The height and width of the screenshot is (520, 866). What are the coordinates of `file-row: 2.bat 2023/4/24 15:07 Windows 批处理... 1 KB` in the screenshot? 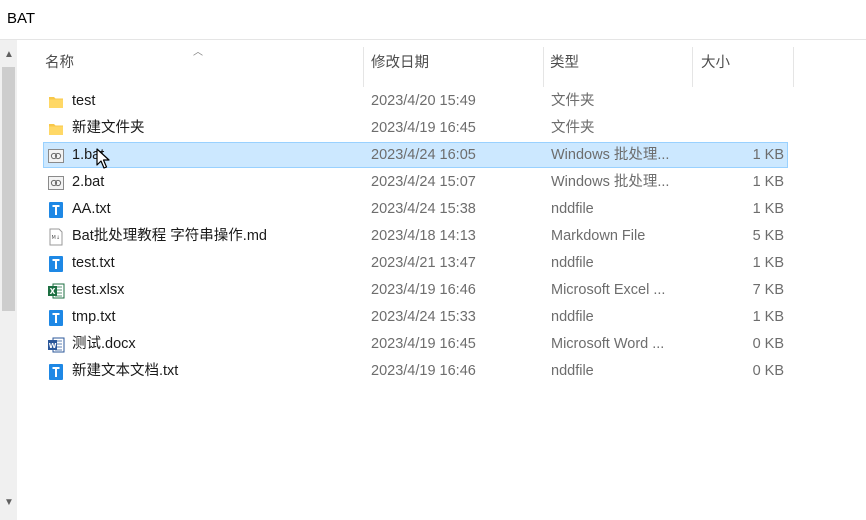 It's located at (415, 182).